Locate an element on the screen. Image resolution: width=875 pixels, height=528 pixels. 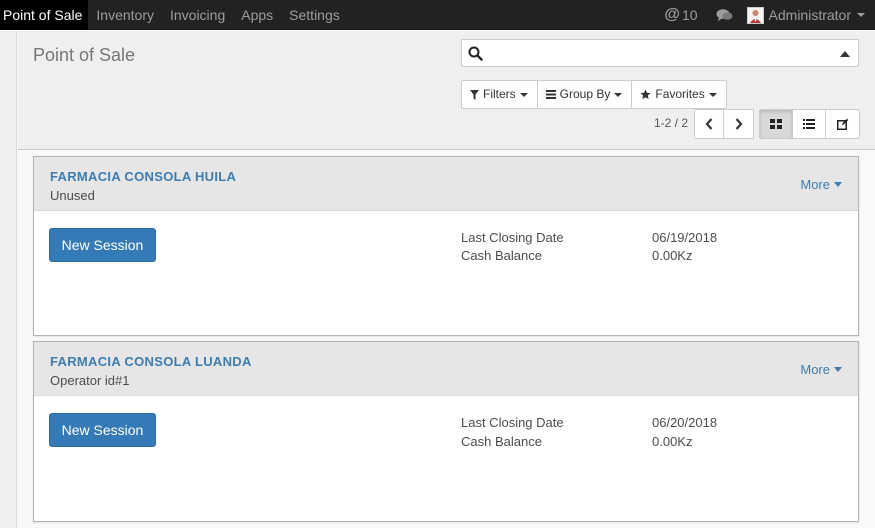
chevron-right-icon is located at coordinates (738, 124).